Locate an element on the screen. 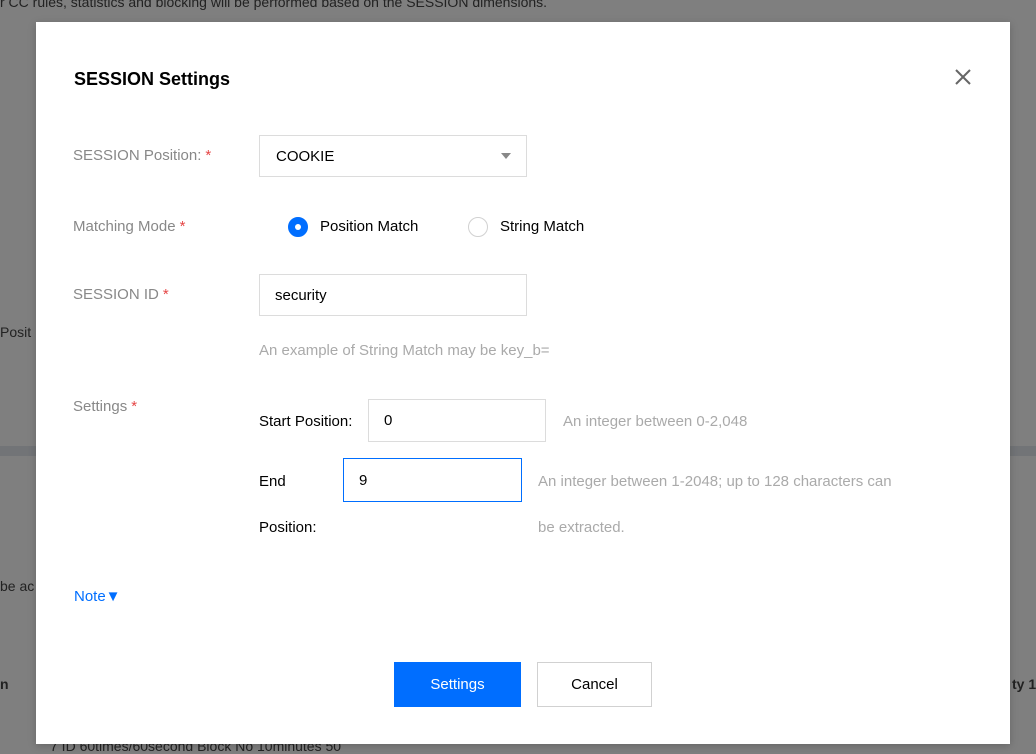 Image resolution: width=1036 pixels, height=754 pixels. end-position-label: Position: is located at coordinates (288, 527).